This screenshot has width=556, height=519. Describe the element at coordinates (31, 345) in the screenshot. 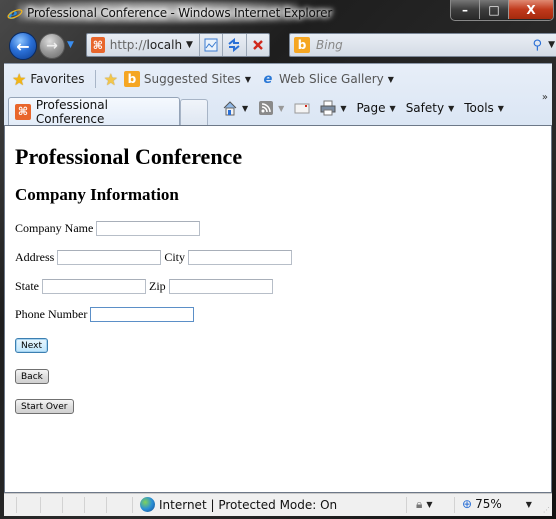

I see `next-button: Next` at that location.